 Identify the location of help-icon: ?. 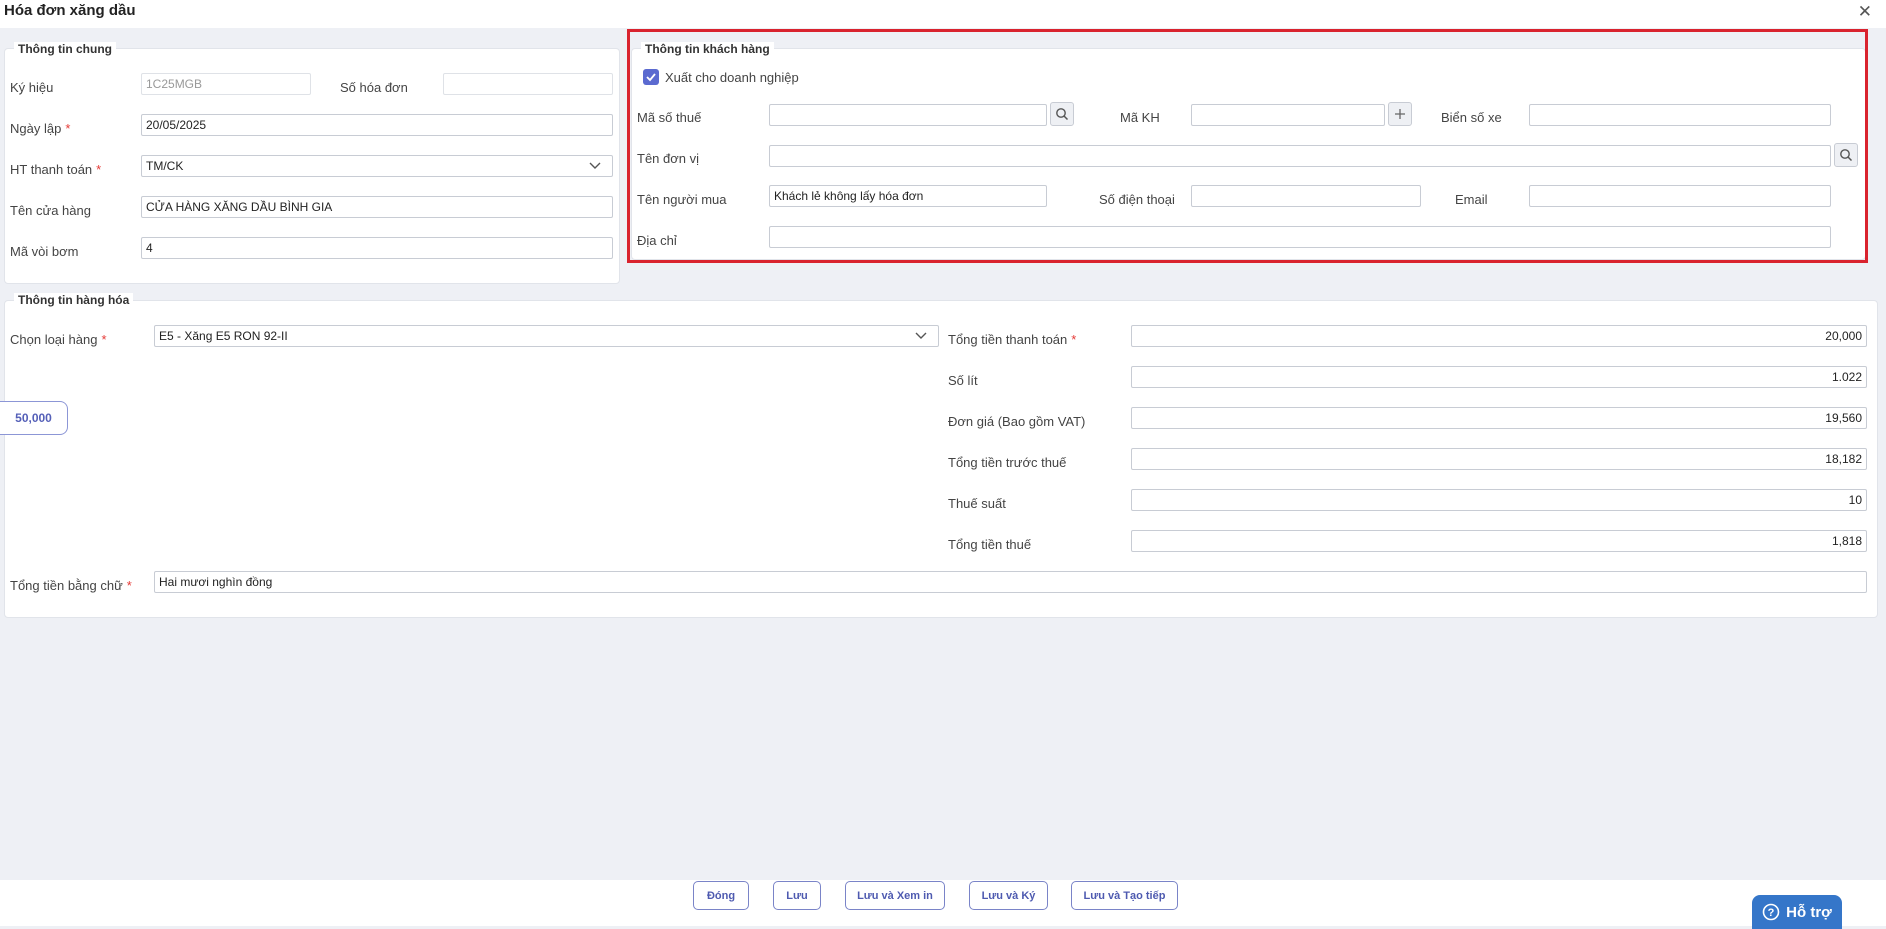
(1771, 912).